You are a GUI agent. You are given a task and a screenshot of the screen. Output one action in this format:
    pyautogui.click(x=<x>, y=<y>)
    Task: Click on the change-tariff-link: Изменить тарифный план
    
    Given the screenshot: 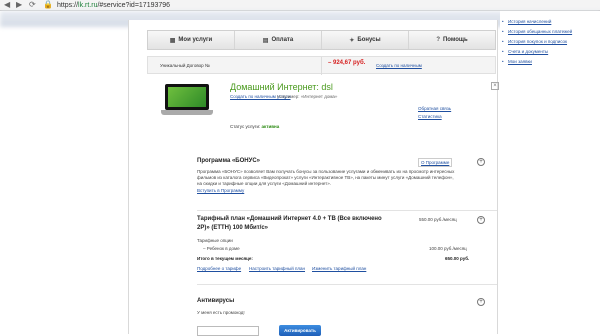 What is the action you would take?
    pyautogui.click(x=339, y=268)
    